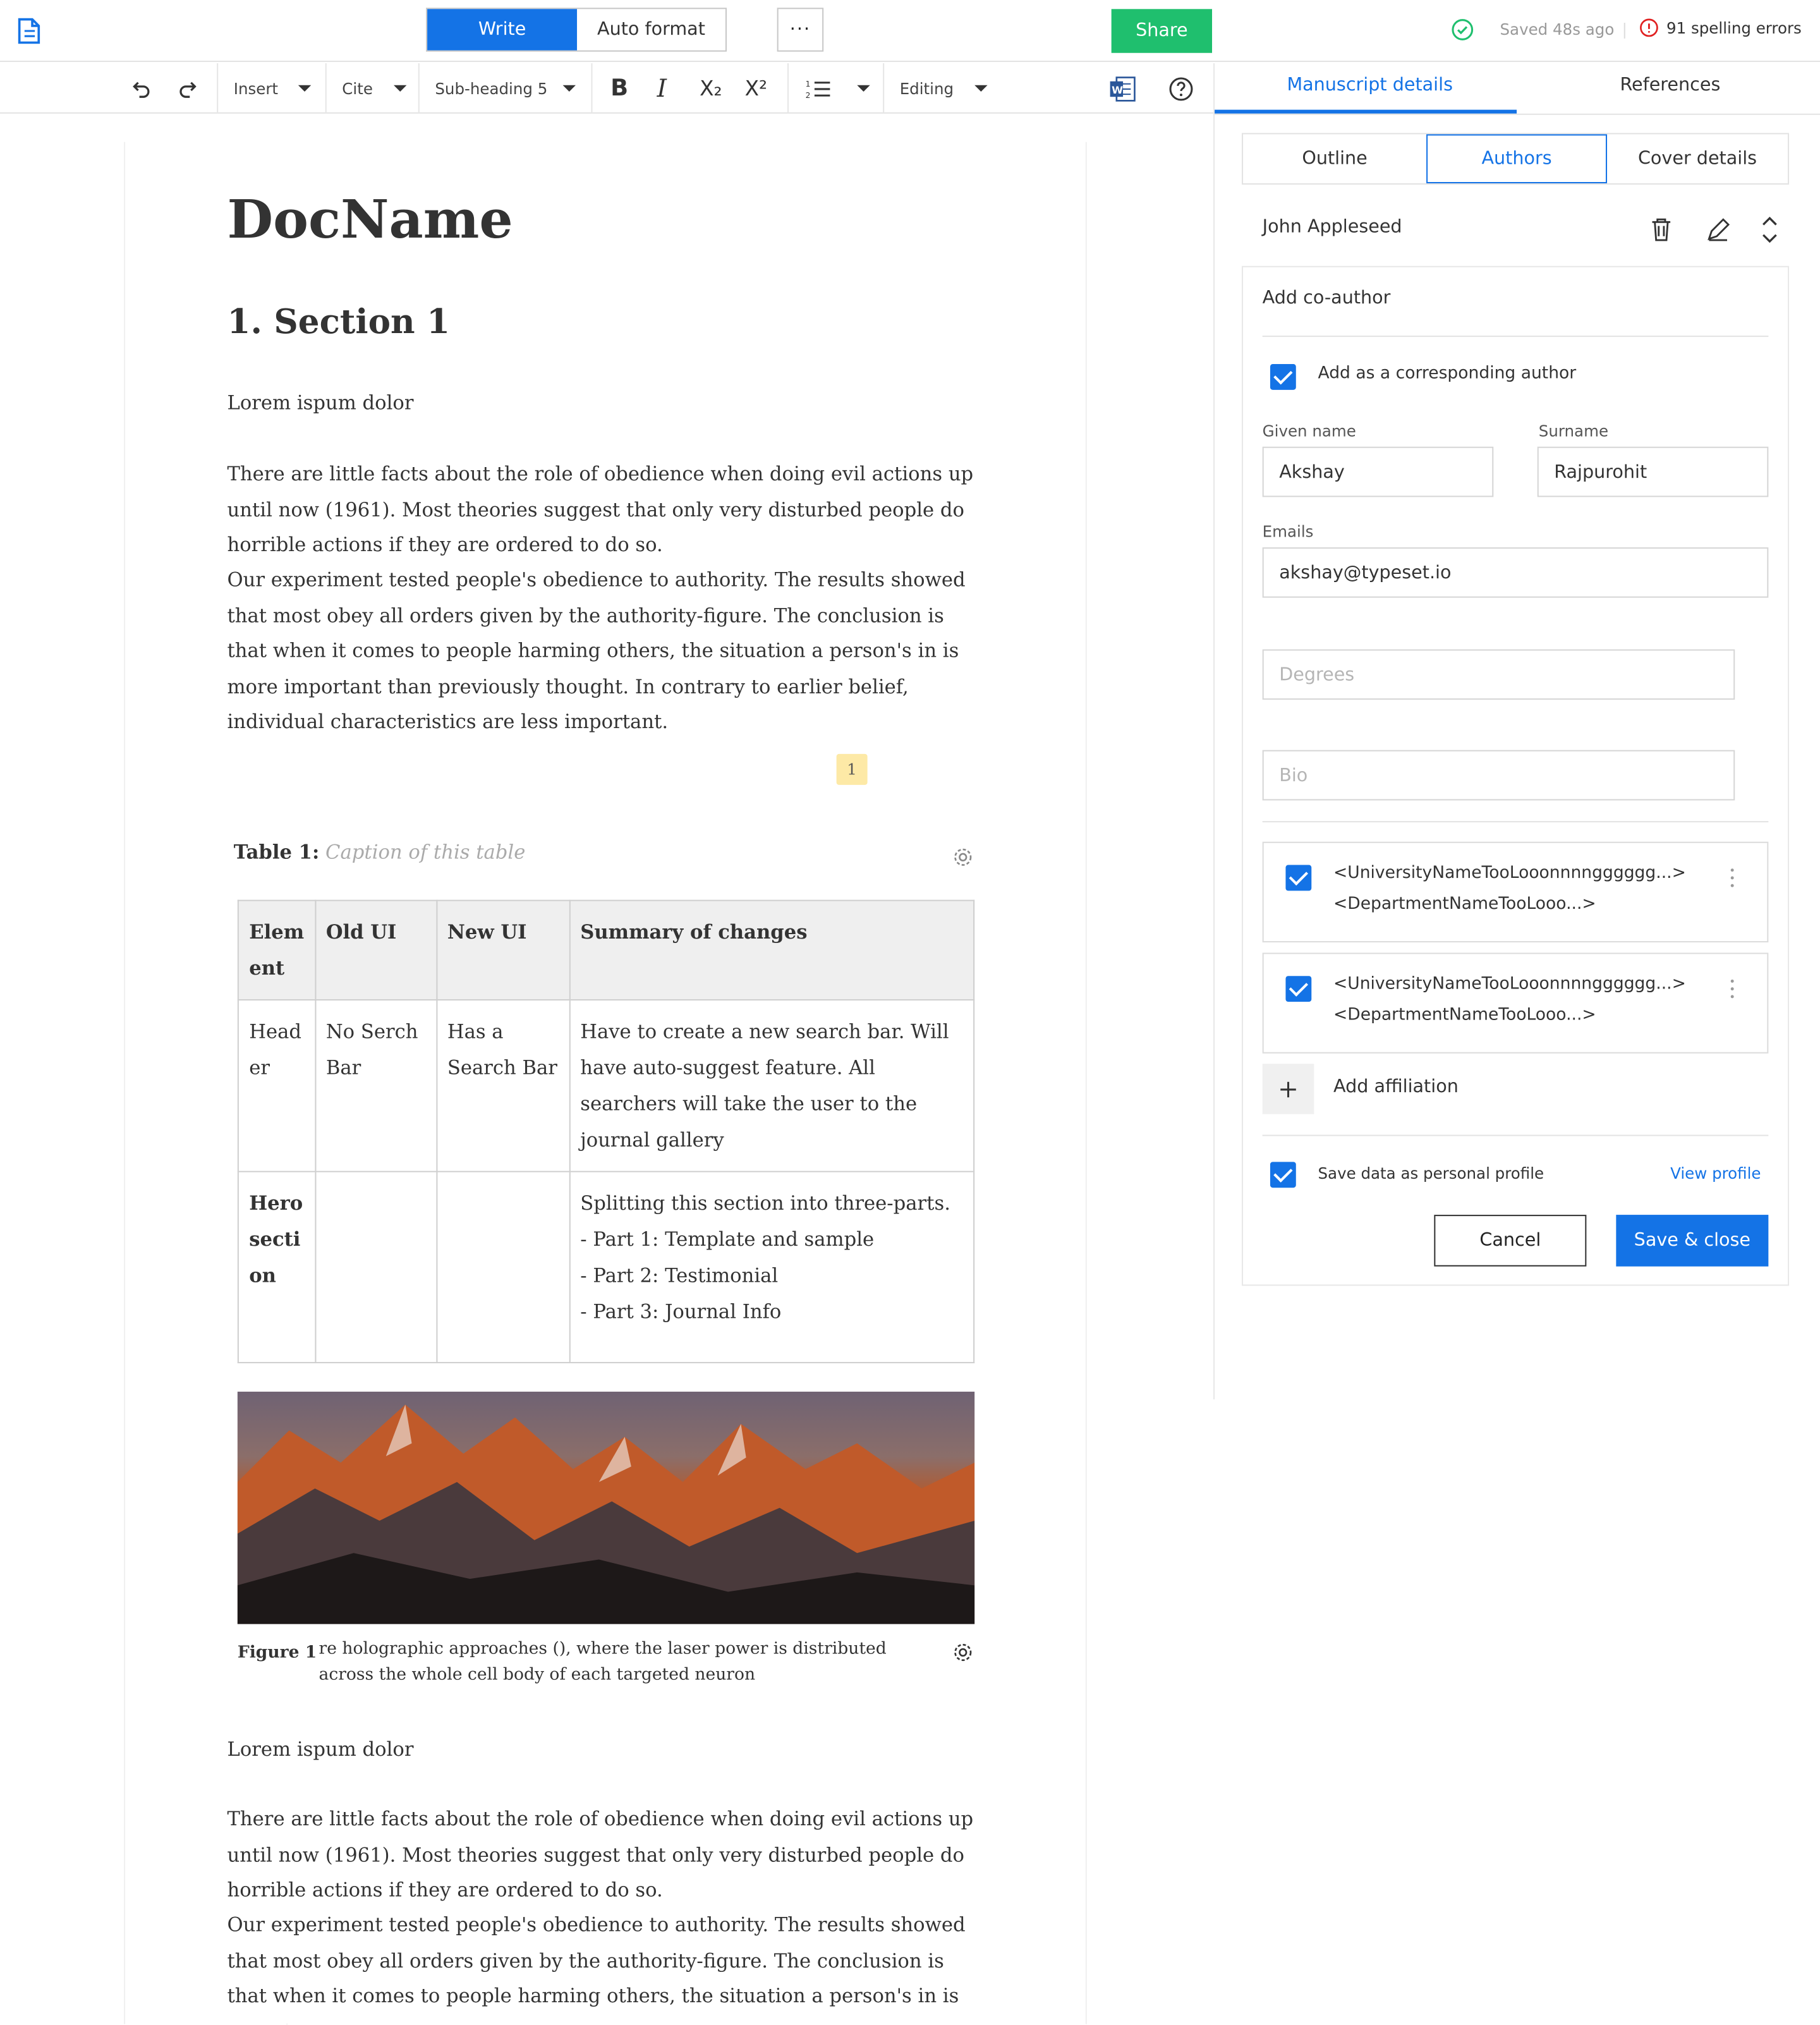 The width and height of the screenshot is (1820, 2025). Describe the element at coordinates (1718, 230) in the screenshot. I see `edit-pen-icon` at that location.